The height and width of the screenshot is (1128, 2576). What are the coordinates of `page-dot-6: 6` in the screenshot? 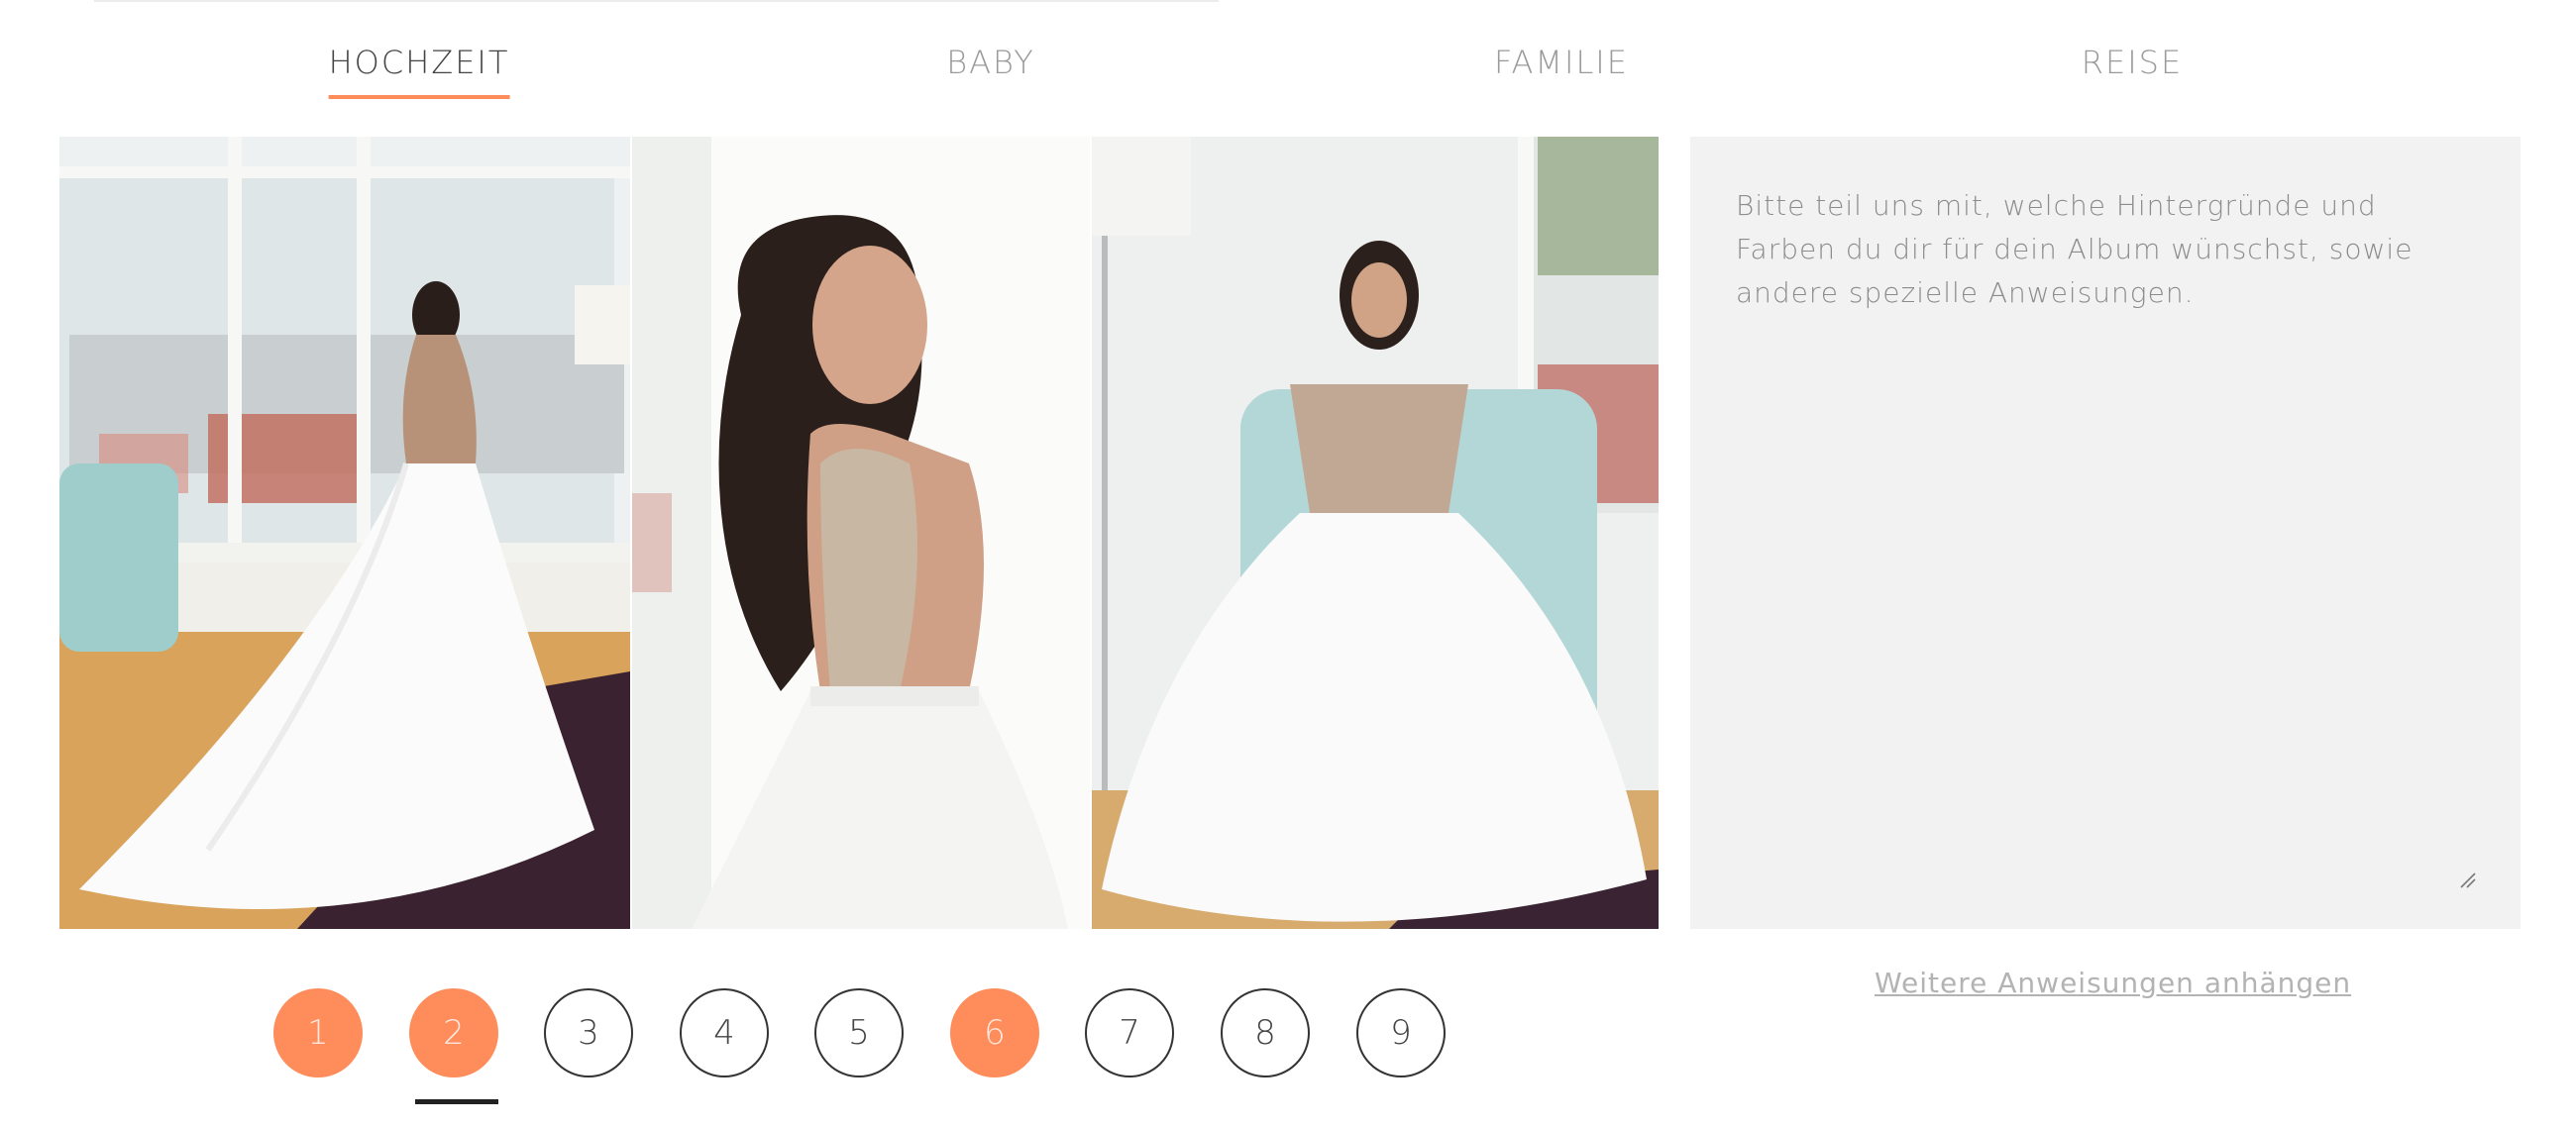 It's located at (995, 1033).